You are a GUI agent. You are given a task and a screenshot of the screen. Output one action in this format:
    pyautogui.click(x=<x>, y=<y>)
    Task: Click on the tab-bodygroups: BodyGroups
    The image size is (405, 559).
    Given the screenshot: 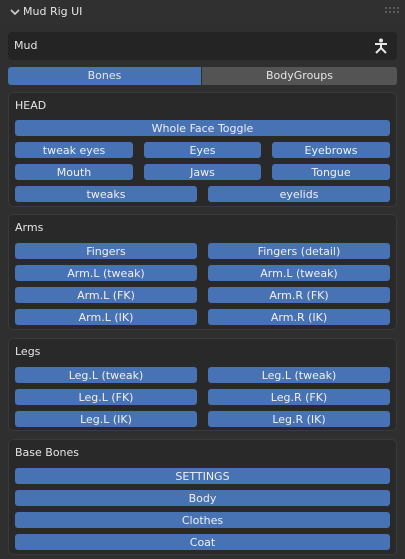 What is the action you would take?
    pyautogui.click(x=299, y=76)
    